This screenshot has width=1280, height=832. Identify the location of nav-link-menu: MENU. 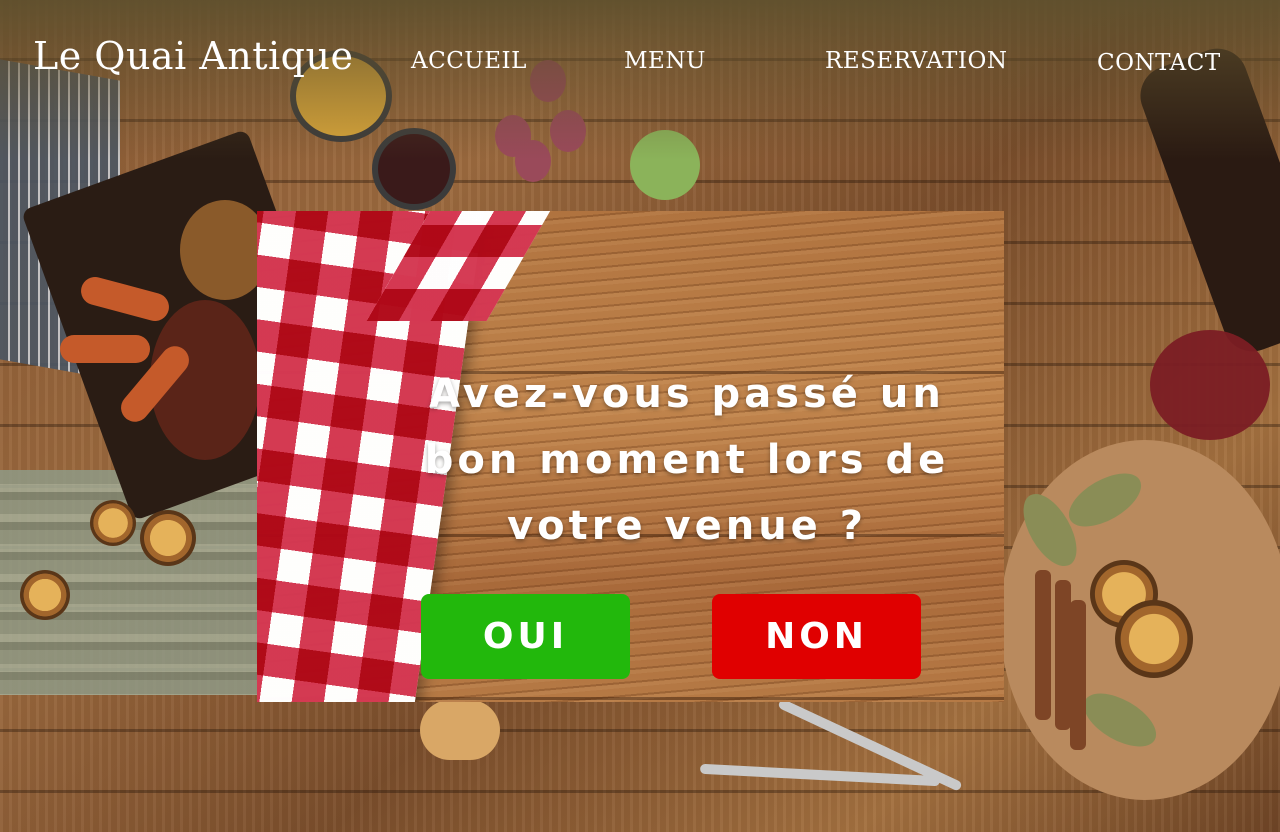
(665, 61).